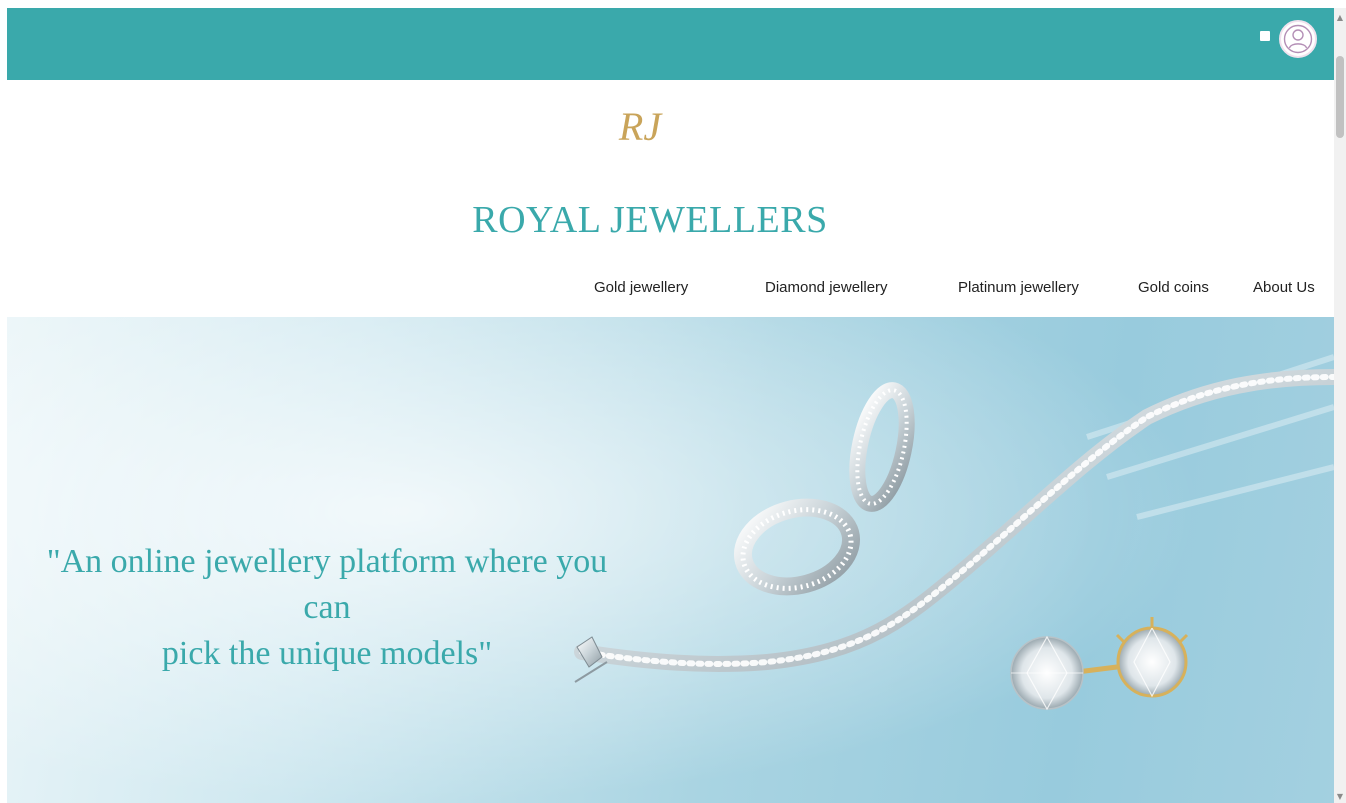 This screenshot has height=803, width=1346. Describe the element at coordinates (826, 288) in the screenshot. I see `nav-item-diamond-jewellery: Diamond jewellery` at that location.